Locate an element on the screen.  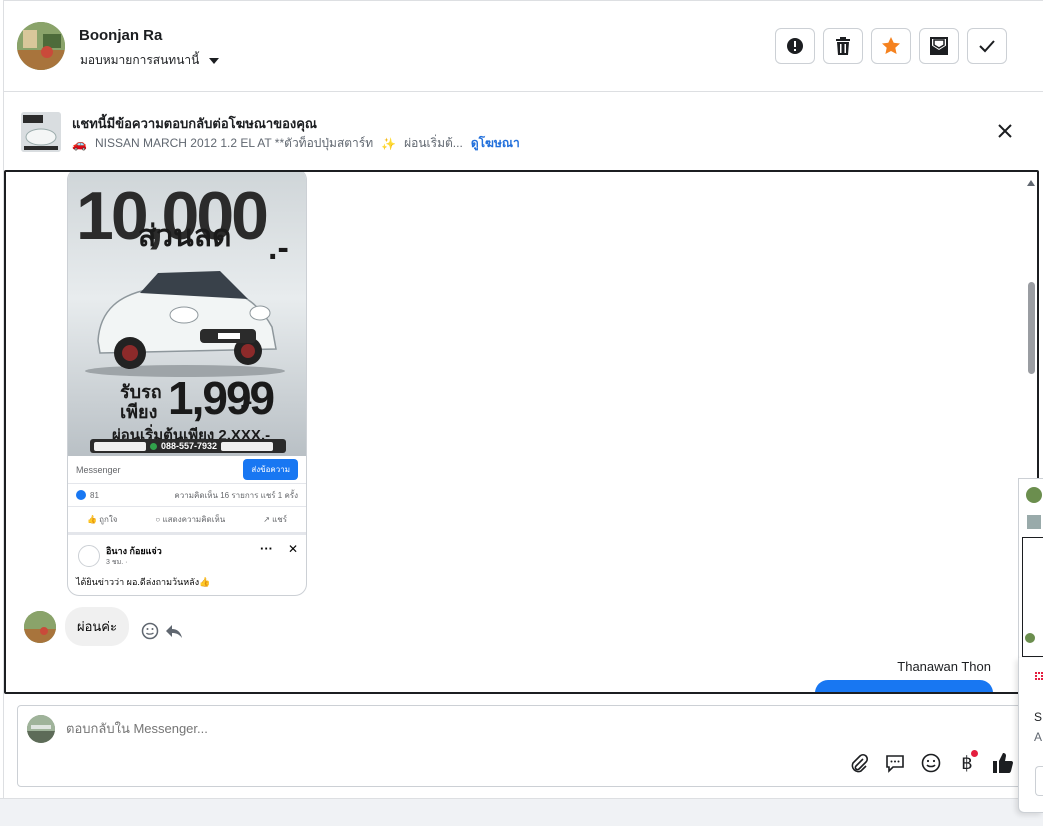
contact-avatar is located at coordinates (41, 46).